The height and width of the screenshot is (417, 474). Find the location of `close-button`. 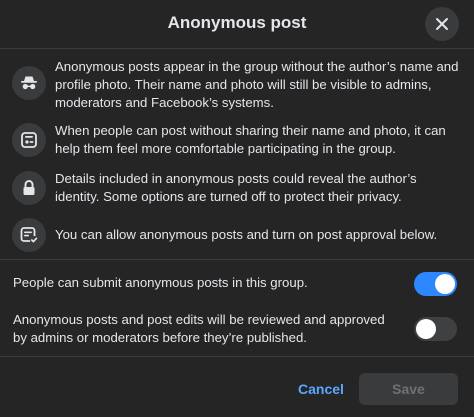

close-button is located at coordinates (442, 24).